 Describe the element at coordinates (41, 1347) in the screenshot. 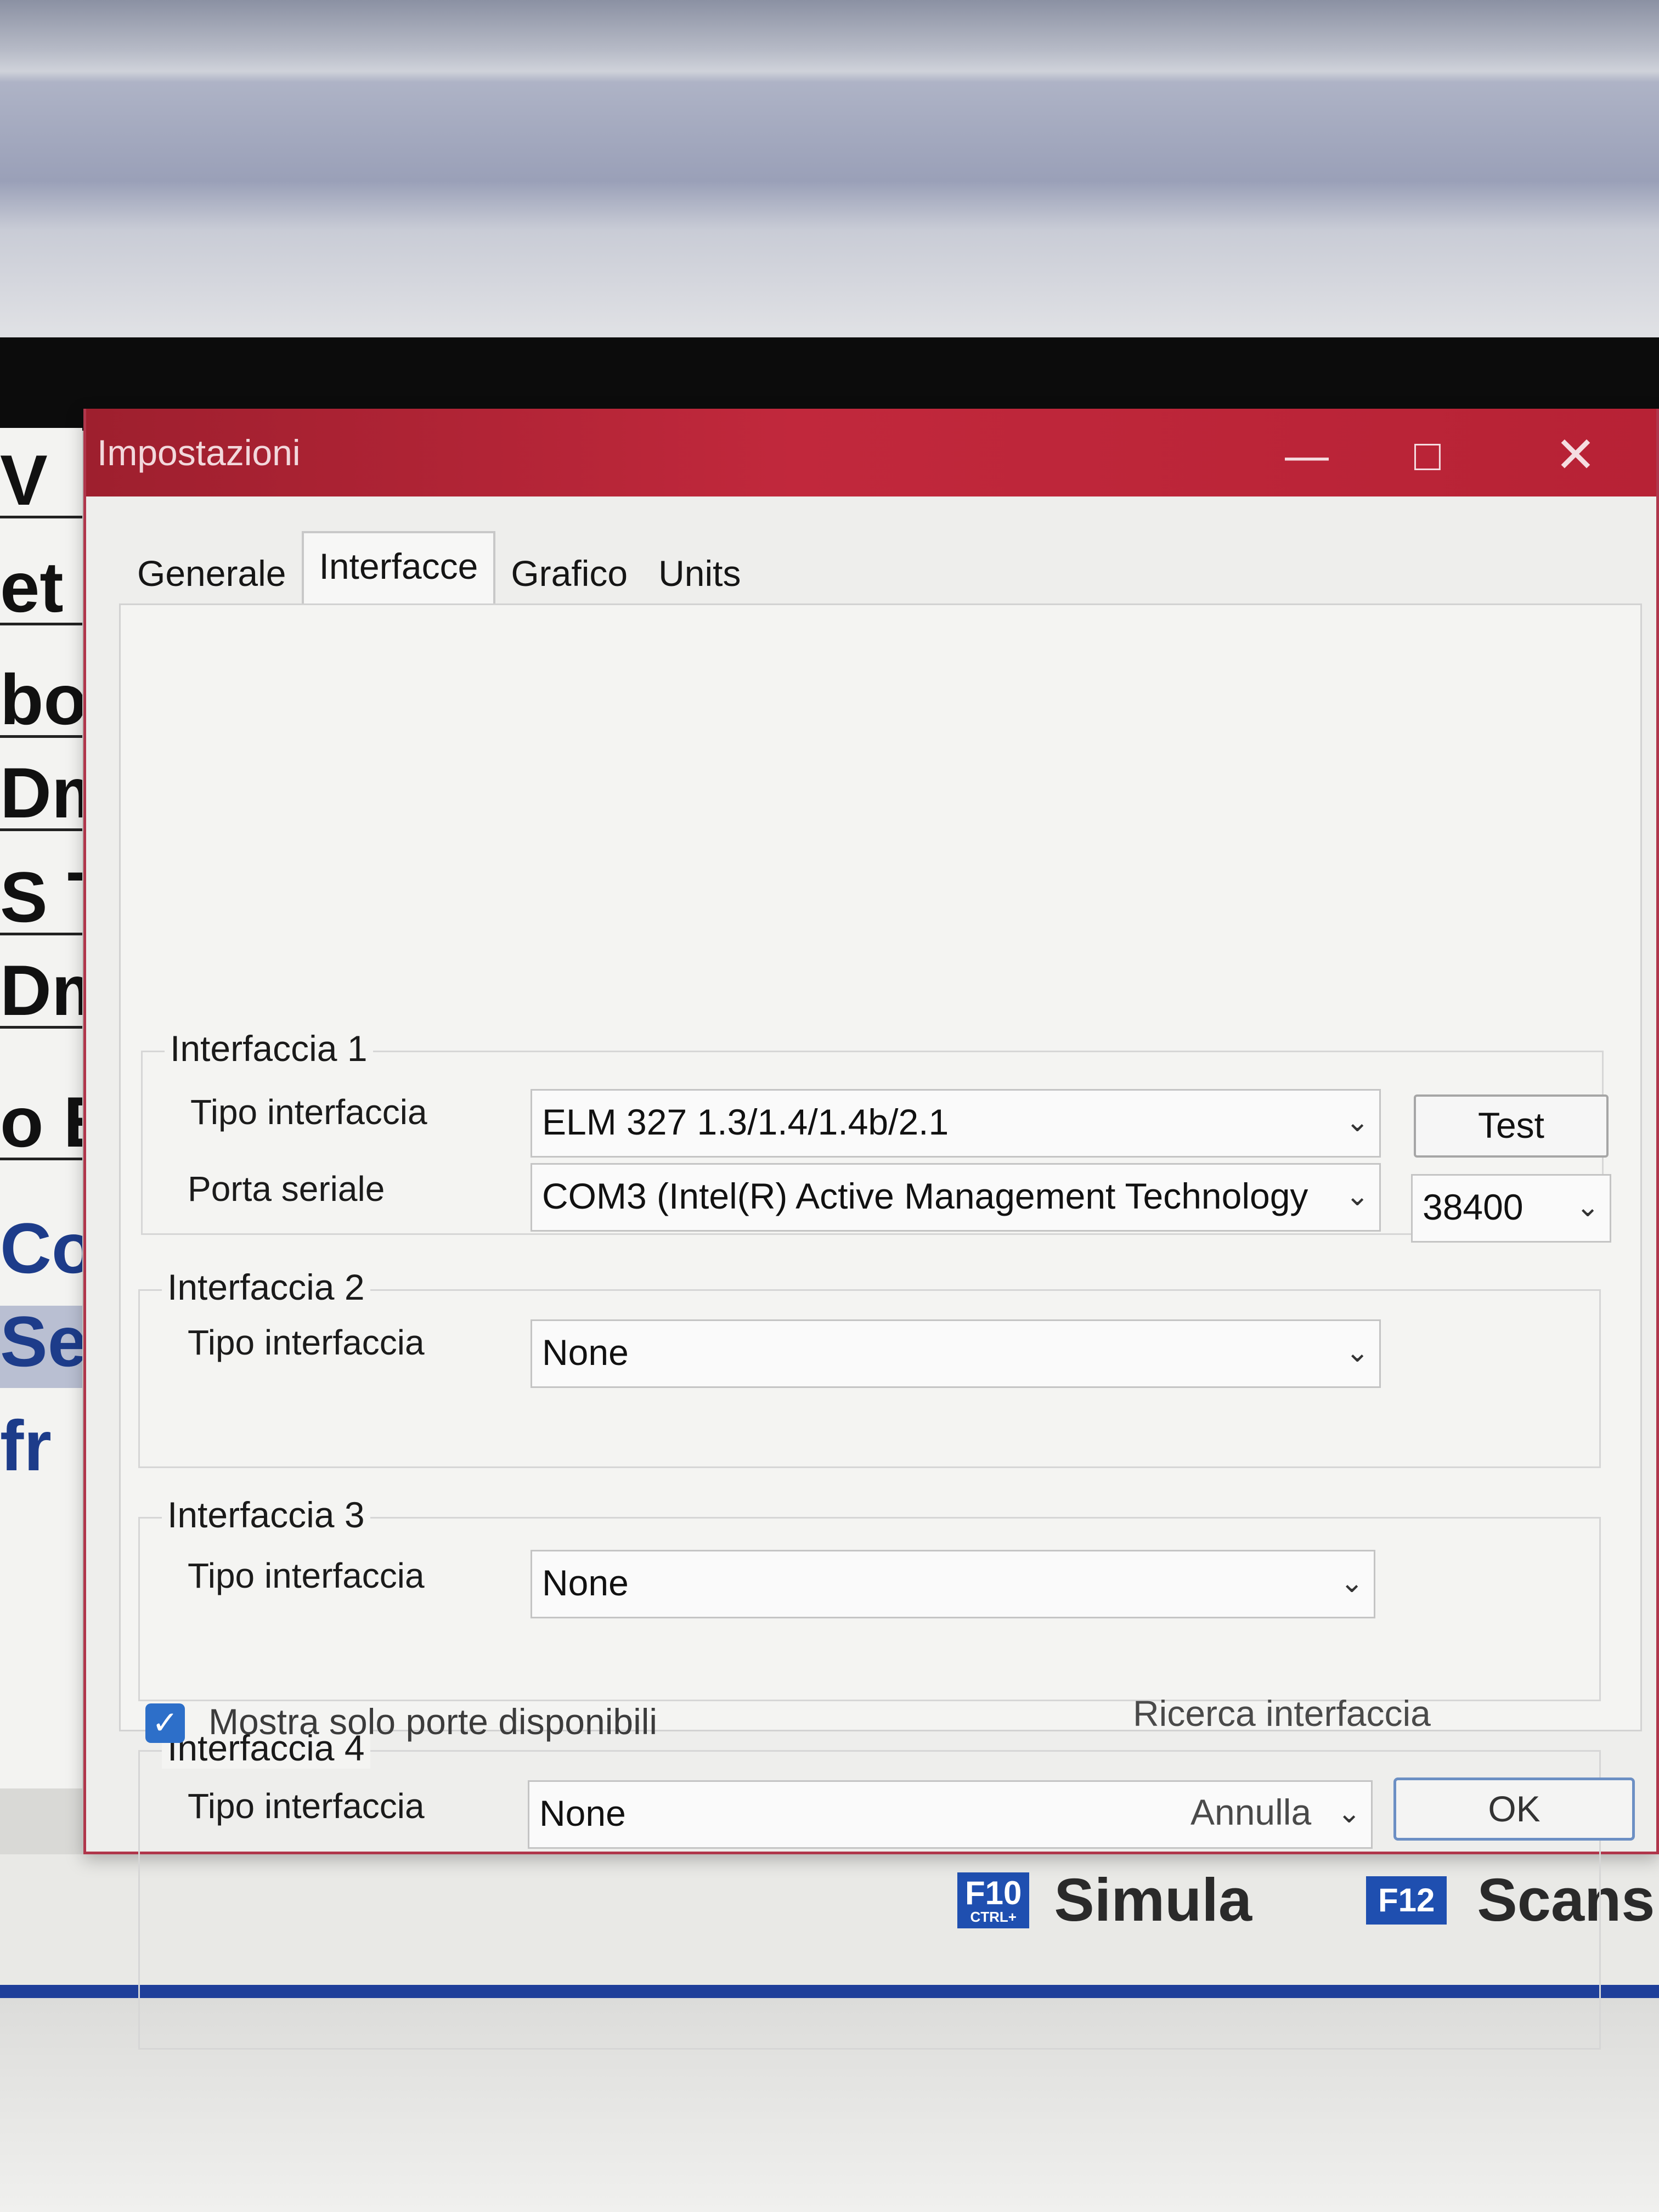

I see `background-sidebar-item-selected: Se` at that location.